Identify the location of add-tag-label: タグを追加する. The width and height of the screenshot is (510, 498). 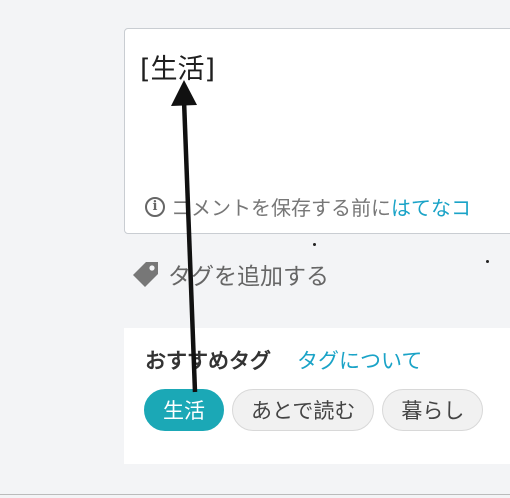
(248, 277).